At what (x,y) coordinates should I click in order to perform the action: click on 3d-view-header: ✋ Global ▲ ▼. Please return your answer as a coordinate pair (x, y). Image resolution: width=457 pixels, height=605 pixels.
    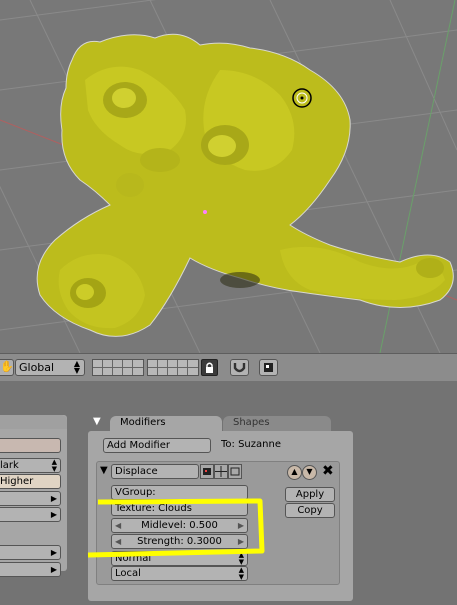
    Looking at the image, I should click on (228, 367).